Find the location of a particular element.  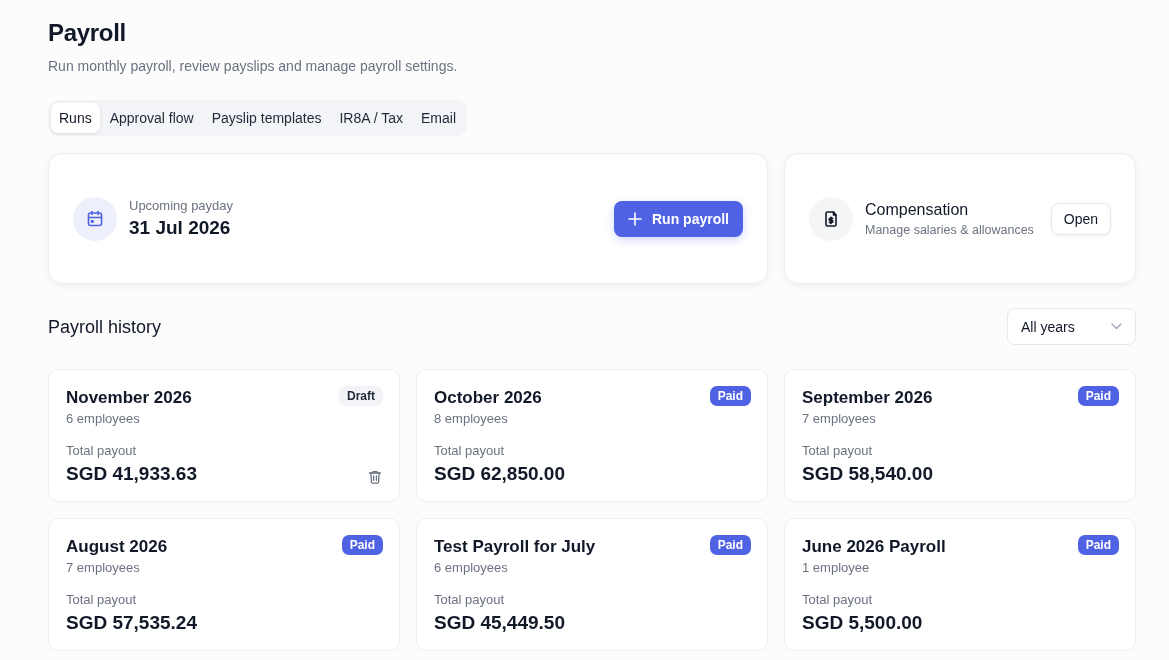

status-badge: Draft is located at coordinates (361, 396).